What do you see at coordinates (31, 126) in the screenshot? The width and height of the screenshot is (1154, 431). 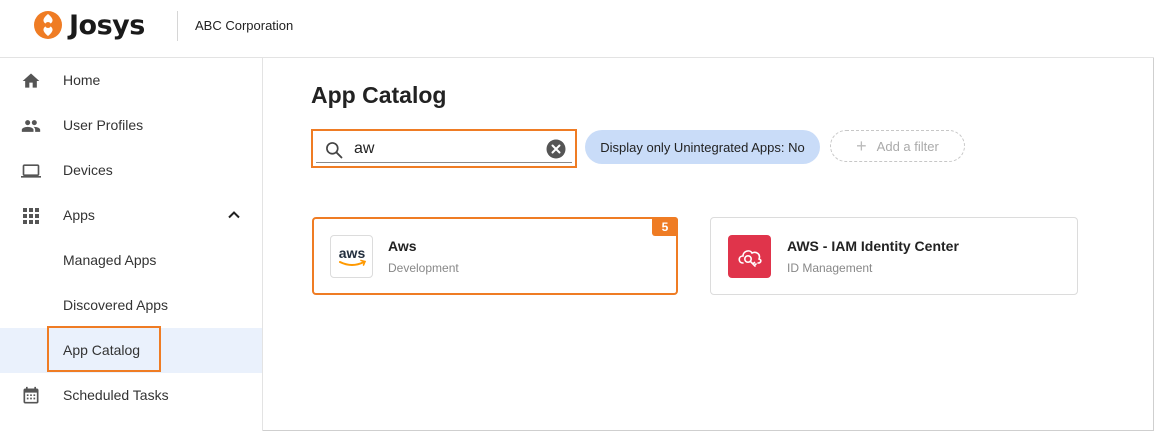 I see `people-icon` at bounding box center [31, 126].